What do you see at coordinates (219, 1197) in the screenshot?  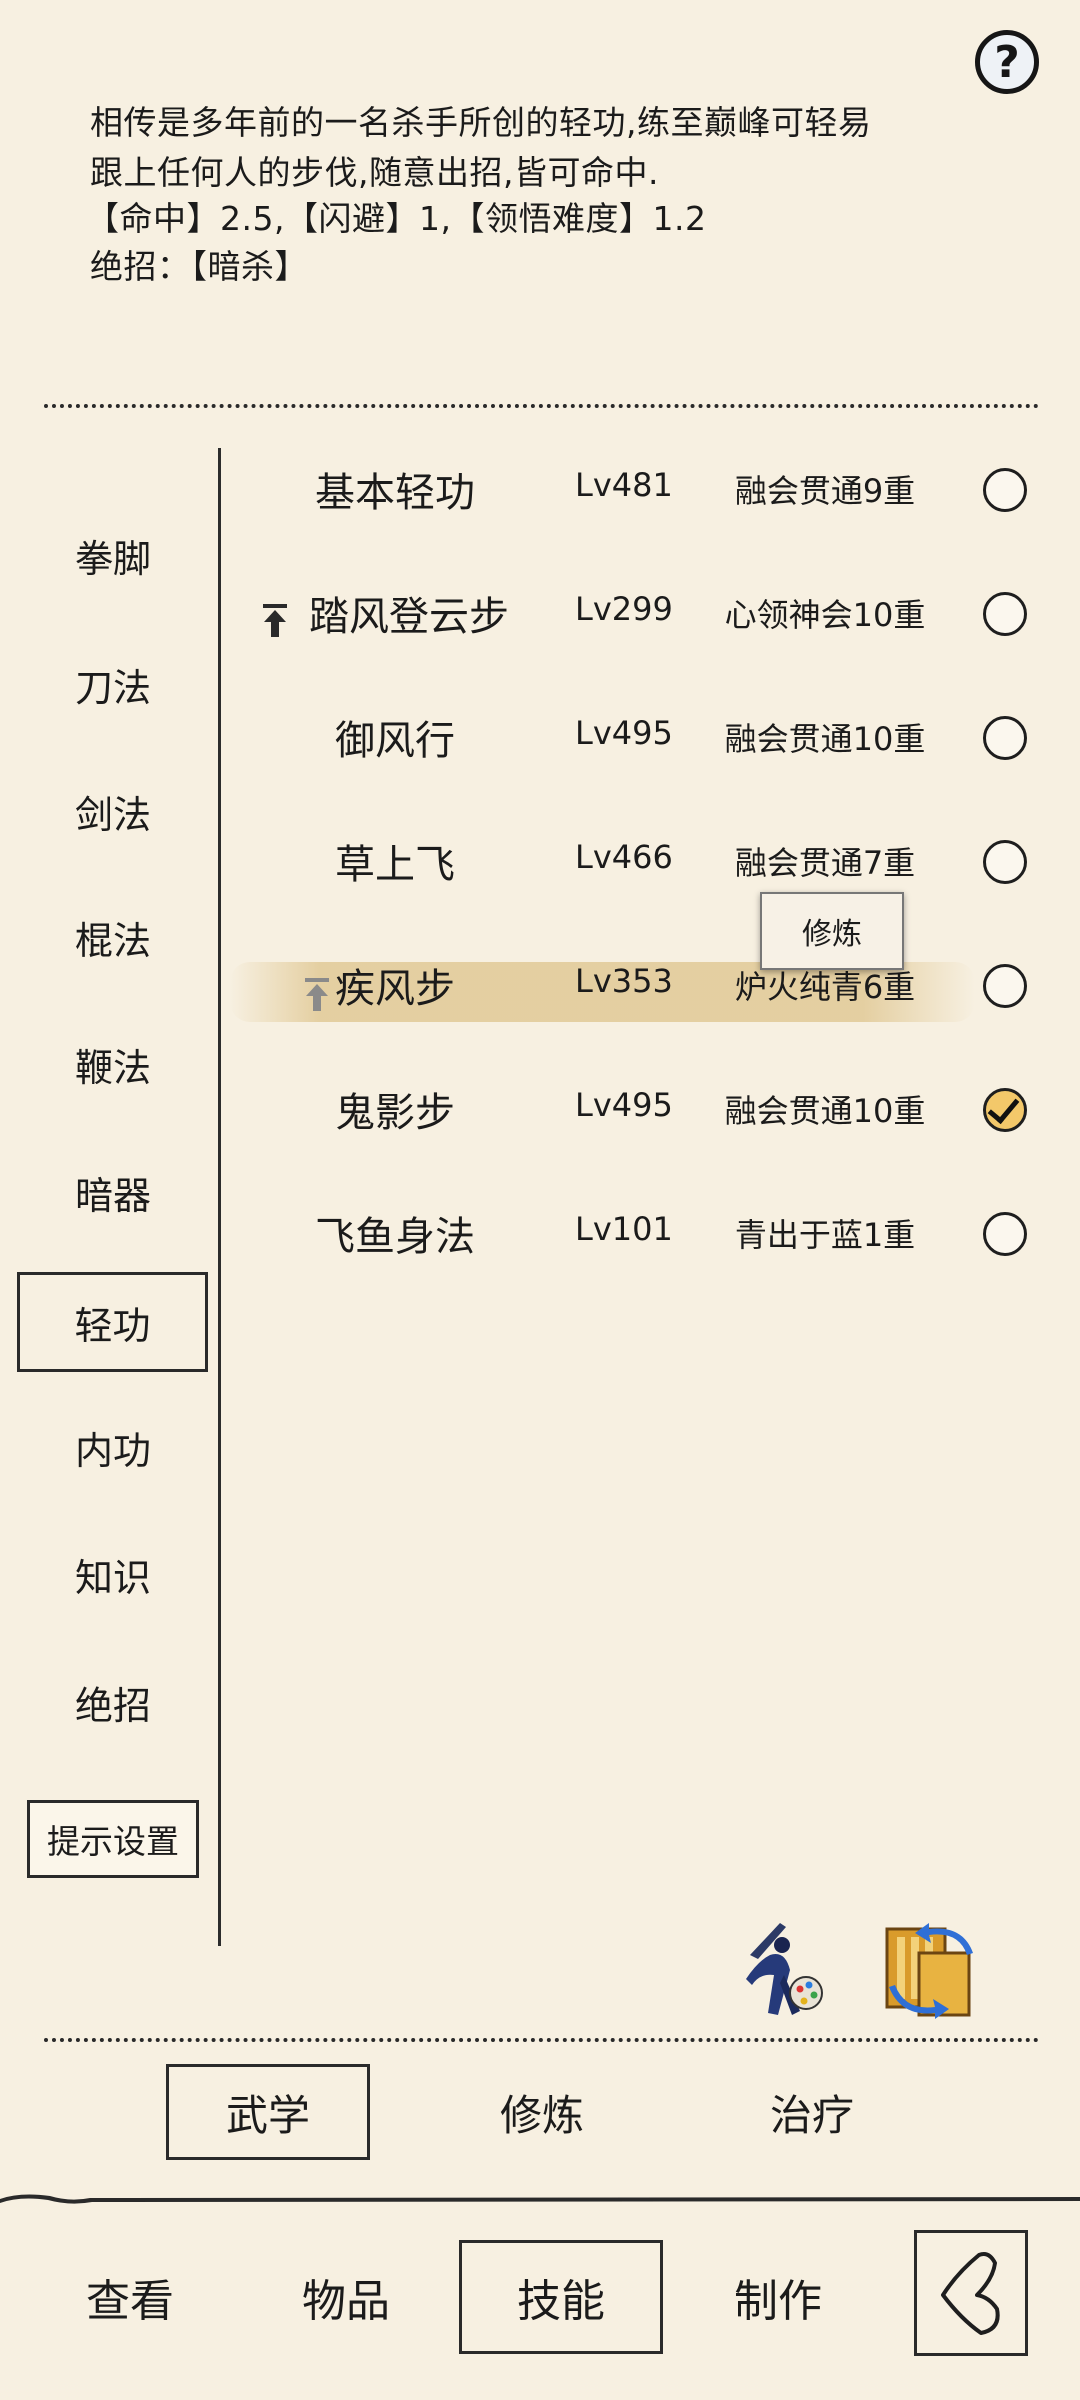 I see `category-divider` at bounding box center [219, 1197].